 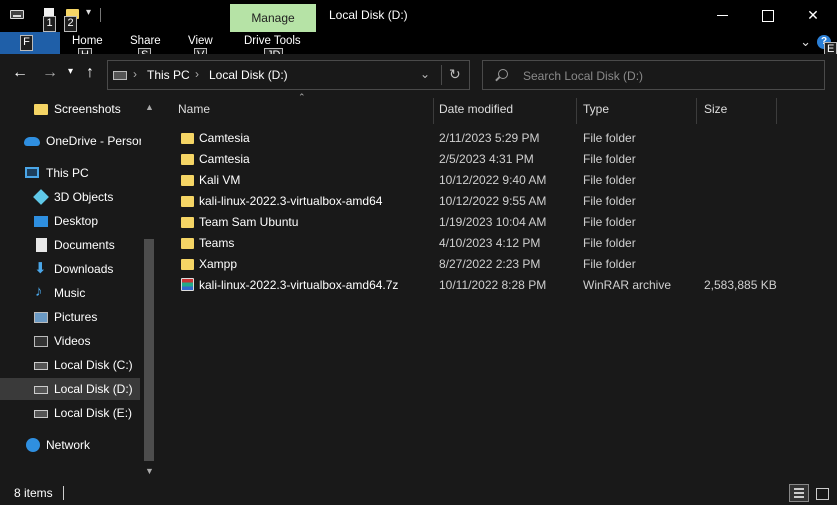 I want to click on table-row: Xampp 8/27/2022 2:23 PM File folder, so click(x=502, y=264).